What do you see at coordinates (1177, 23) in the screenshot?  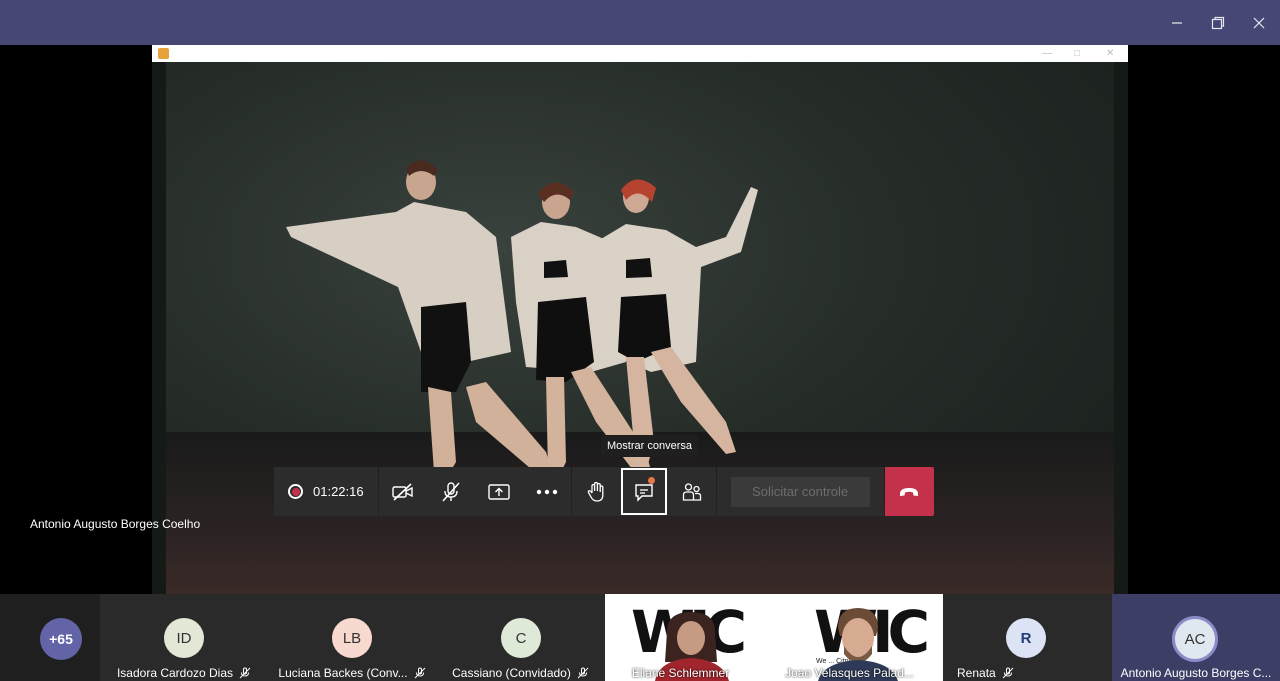 I see `minimize-icon` at bounding box center [1177, 23].